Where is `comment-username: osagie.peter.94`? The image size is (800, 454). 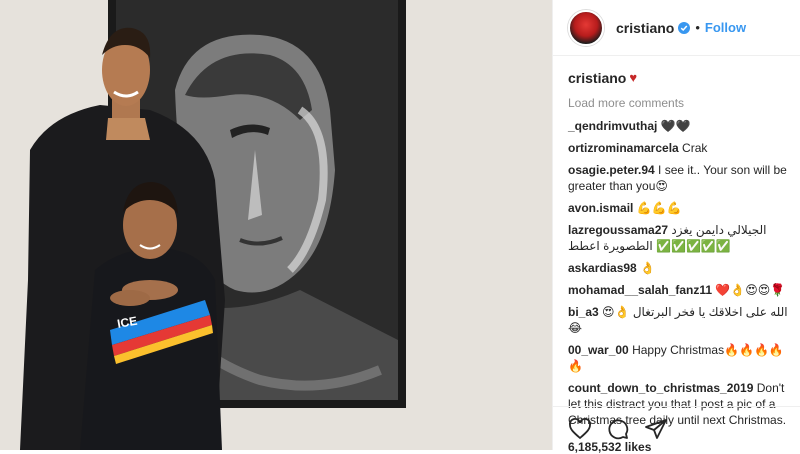 comment-username: osagie.peter.94 is located at coordinates (611, 170).